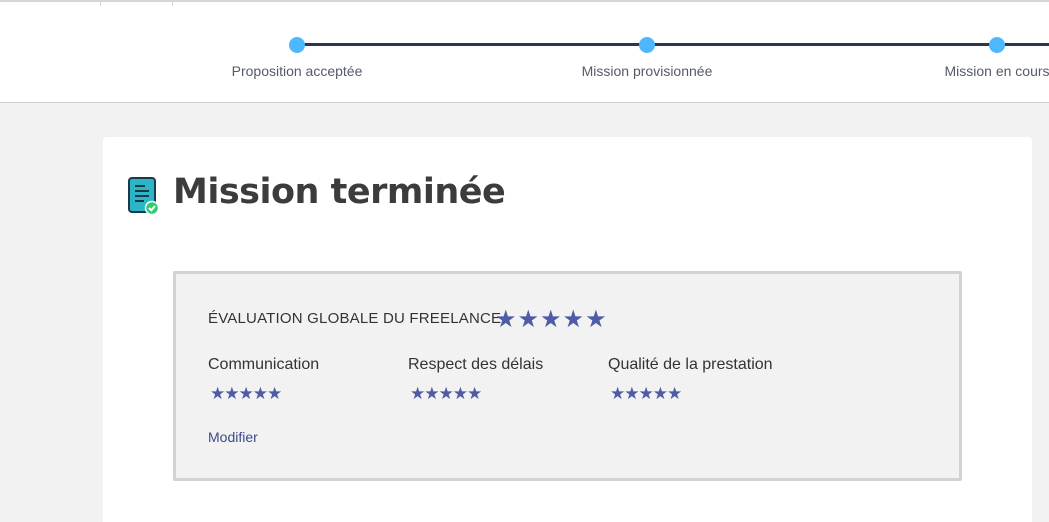  I want to click on global-rating-stars: ★★★★★, so click(551, 319).